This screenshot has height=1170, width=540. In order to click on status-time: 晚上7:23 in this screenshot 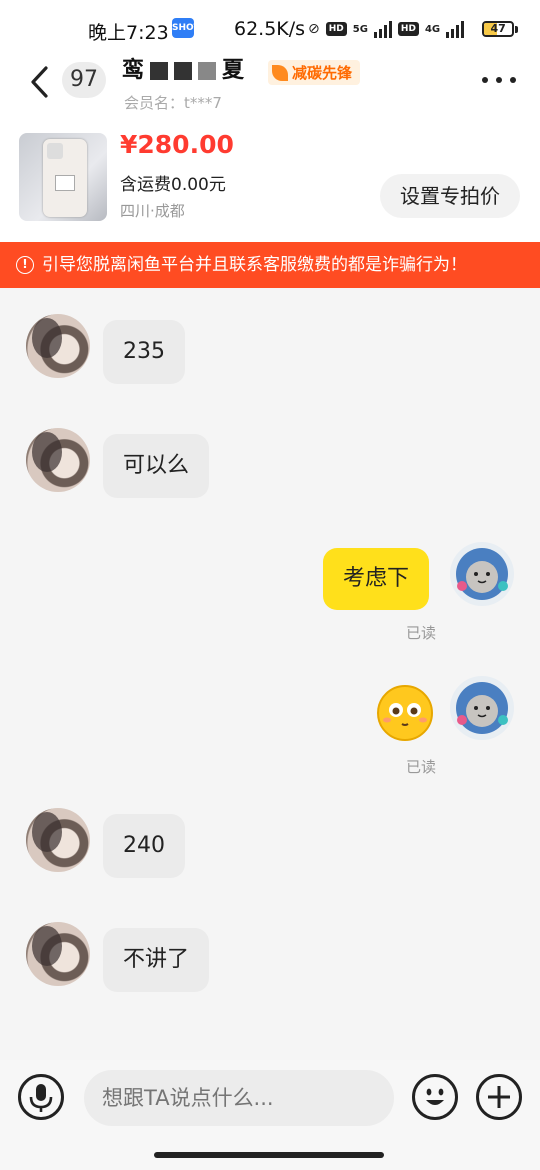, I will do `click(128, 33)`.